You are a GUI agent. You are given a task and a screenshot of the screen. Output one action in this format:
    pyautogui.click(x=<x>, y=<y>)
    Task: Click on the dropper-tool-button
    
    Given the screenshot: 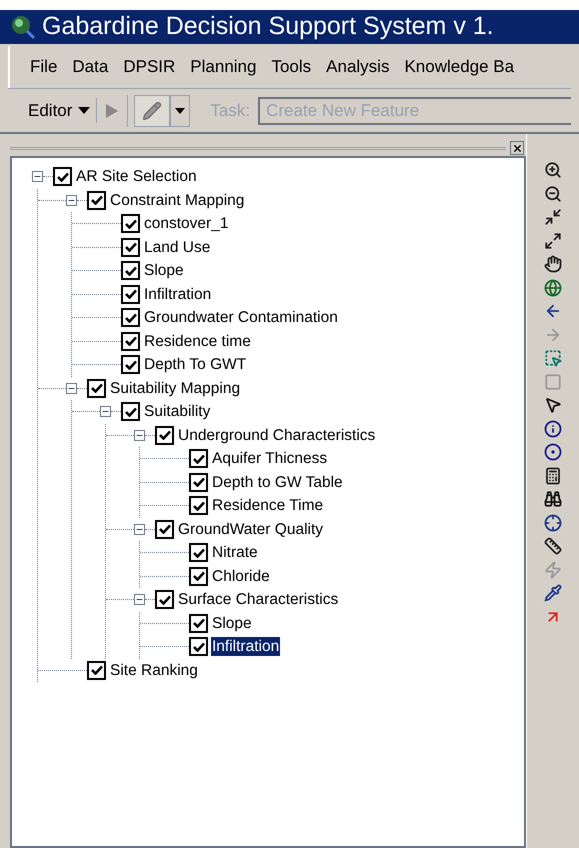 What is the action you would take?
    pyautogui.click(x=553, y=593)
    